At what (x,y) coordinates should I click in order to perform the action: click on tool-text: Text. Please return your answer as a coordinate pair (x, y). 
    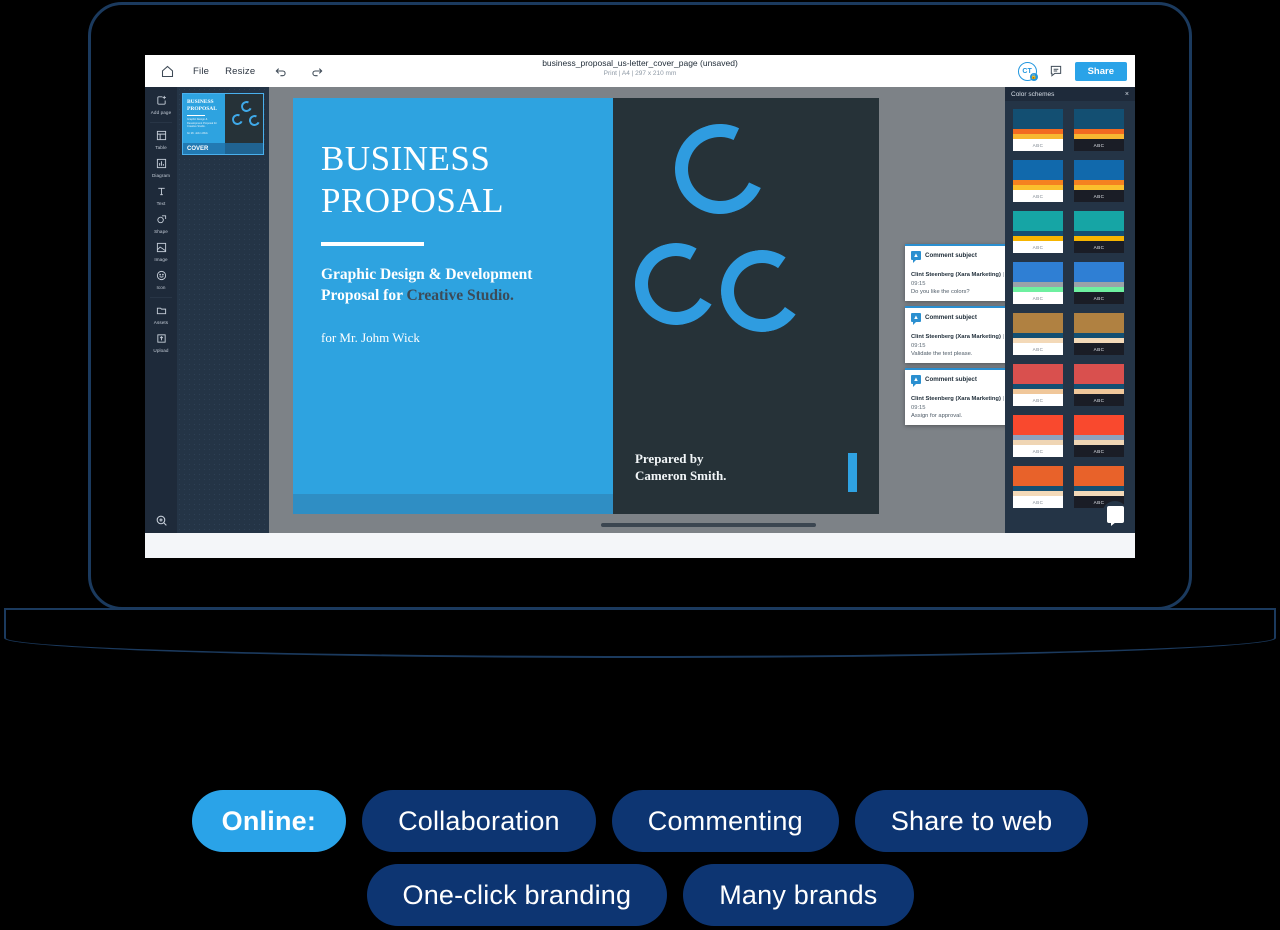
    Looking at the image, I should click on (161, 196).